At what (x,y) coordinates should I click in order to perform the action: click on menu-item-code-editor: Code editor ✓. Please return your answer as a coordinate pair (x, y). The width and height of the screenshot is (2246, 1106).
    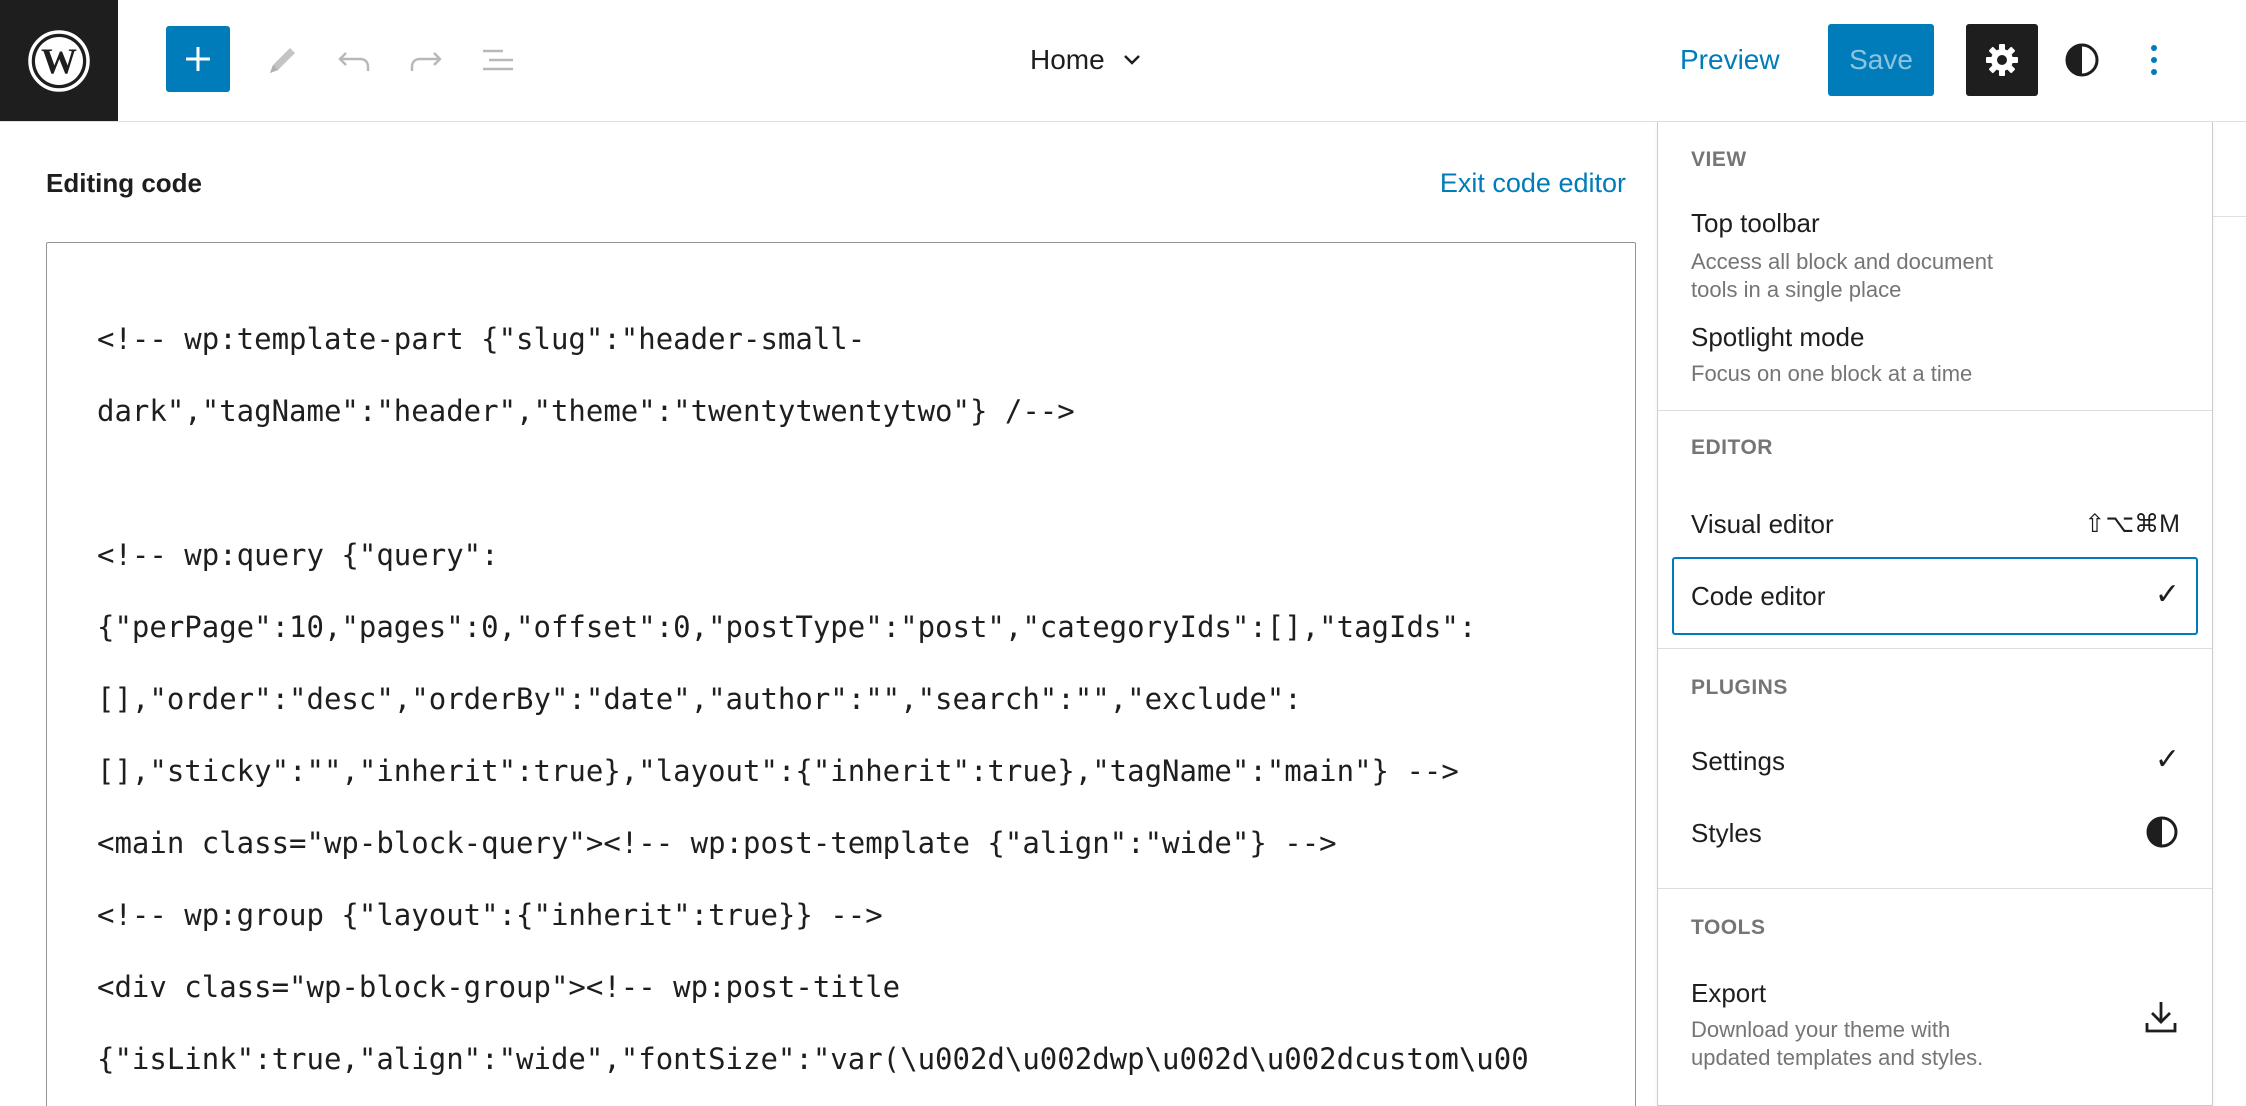
    Looking at the image, I should click on (1935, 596).